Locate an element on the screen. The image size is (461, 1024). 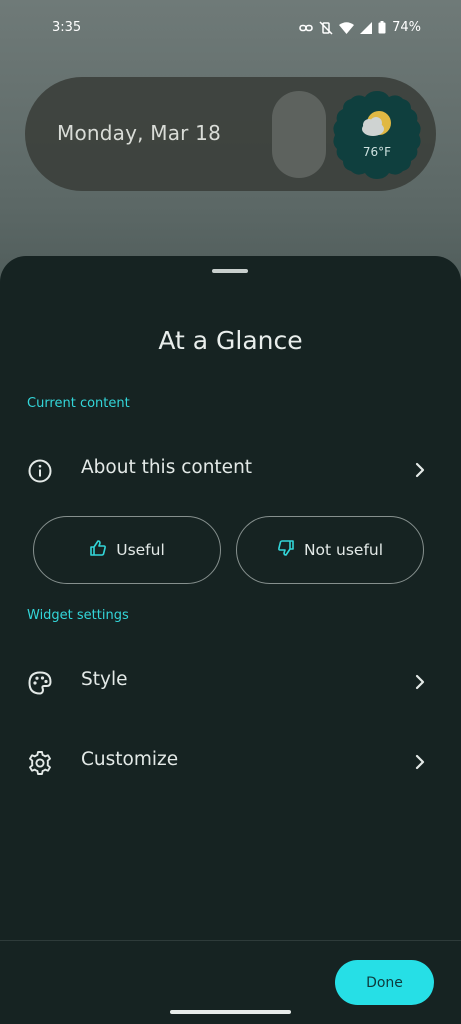
palette-icon is located at coordinates (40, 683).